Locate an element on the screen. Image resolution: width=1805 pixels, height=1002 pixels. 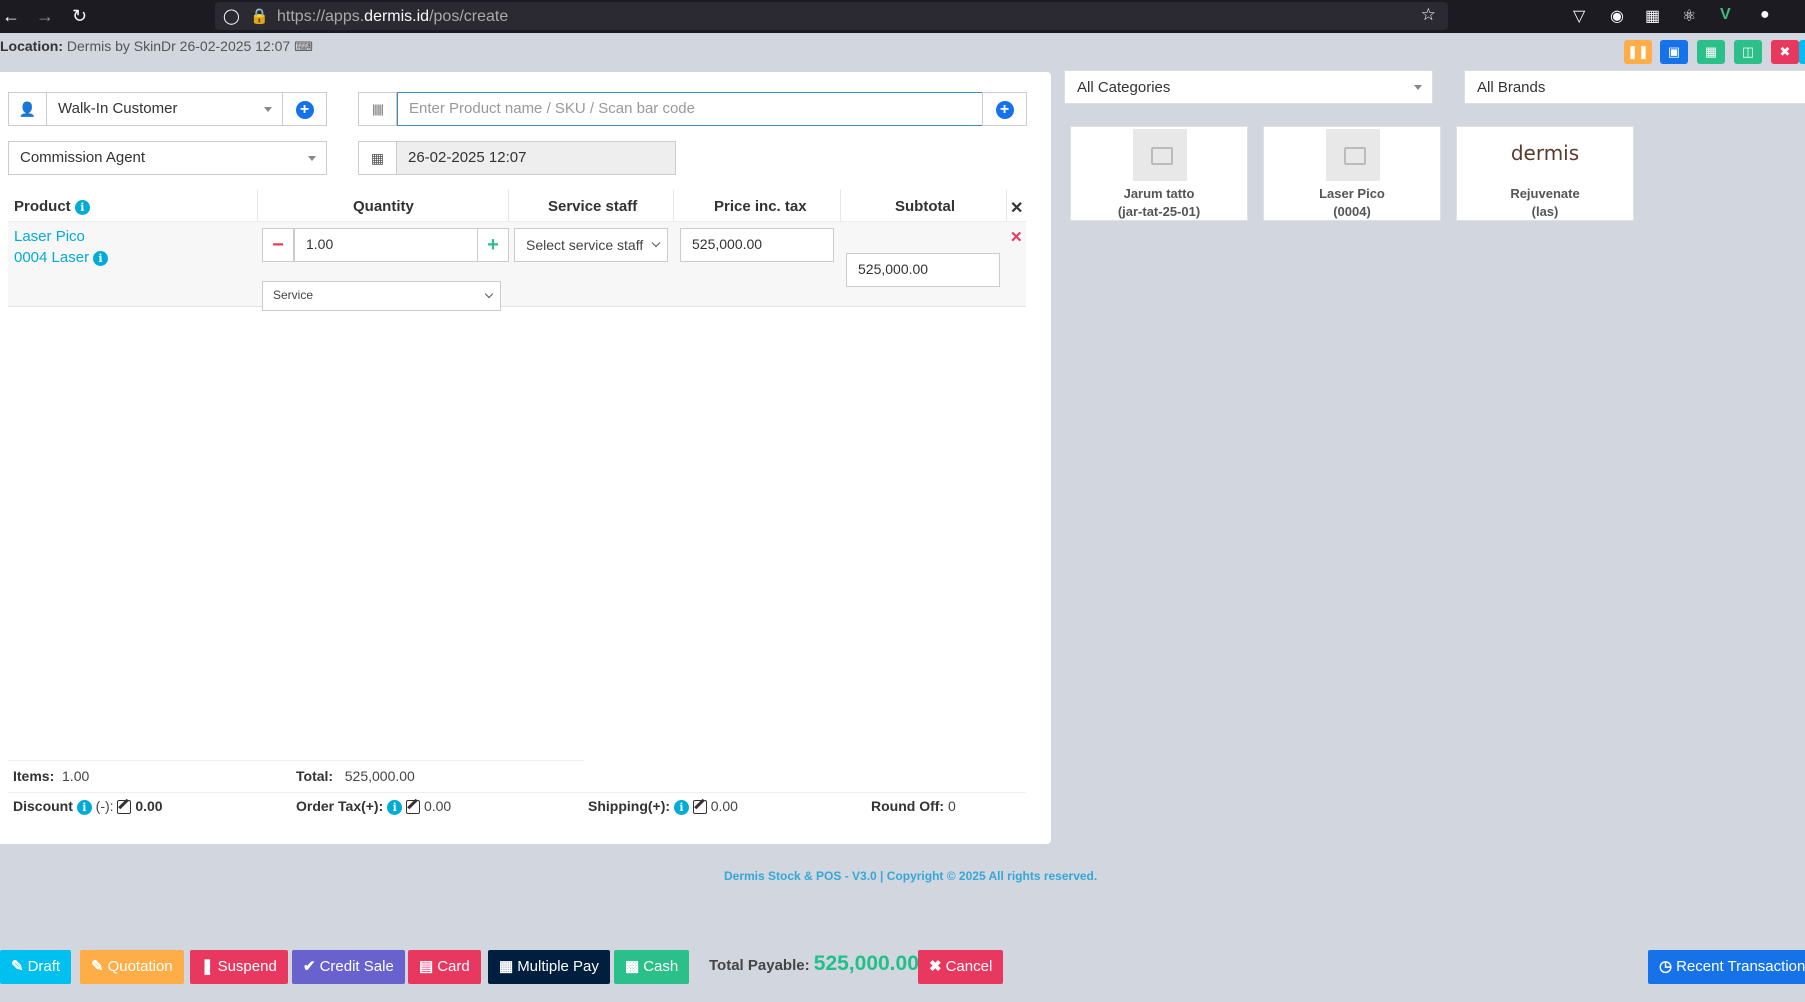
forward-icon: → is located at coordinates (45, 16).